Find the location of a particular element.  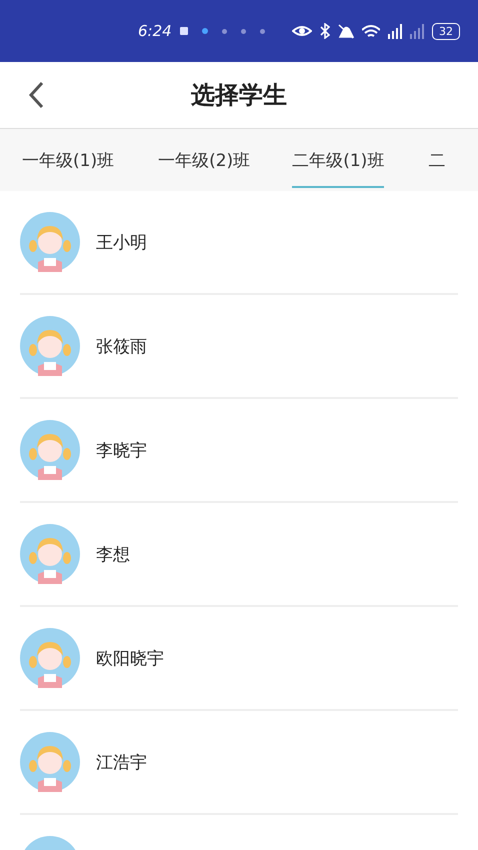

student-row: 王小明 is located at coordinates (239, 243).